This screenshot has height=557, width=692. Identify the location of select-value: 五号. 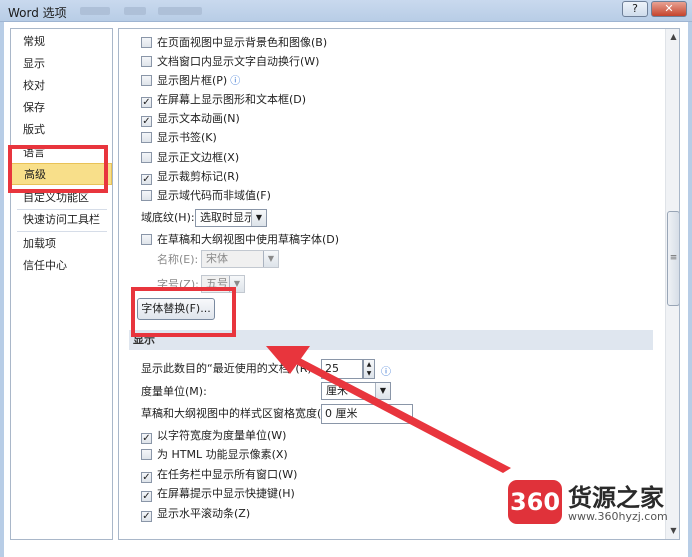
(217, 283).